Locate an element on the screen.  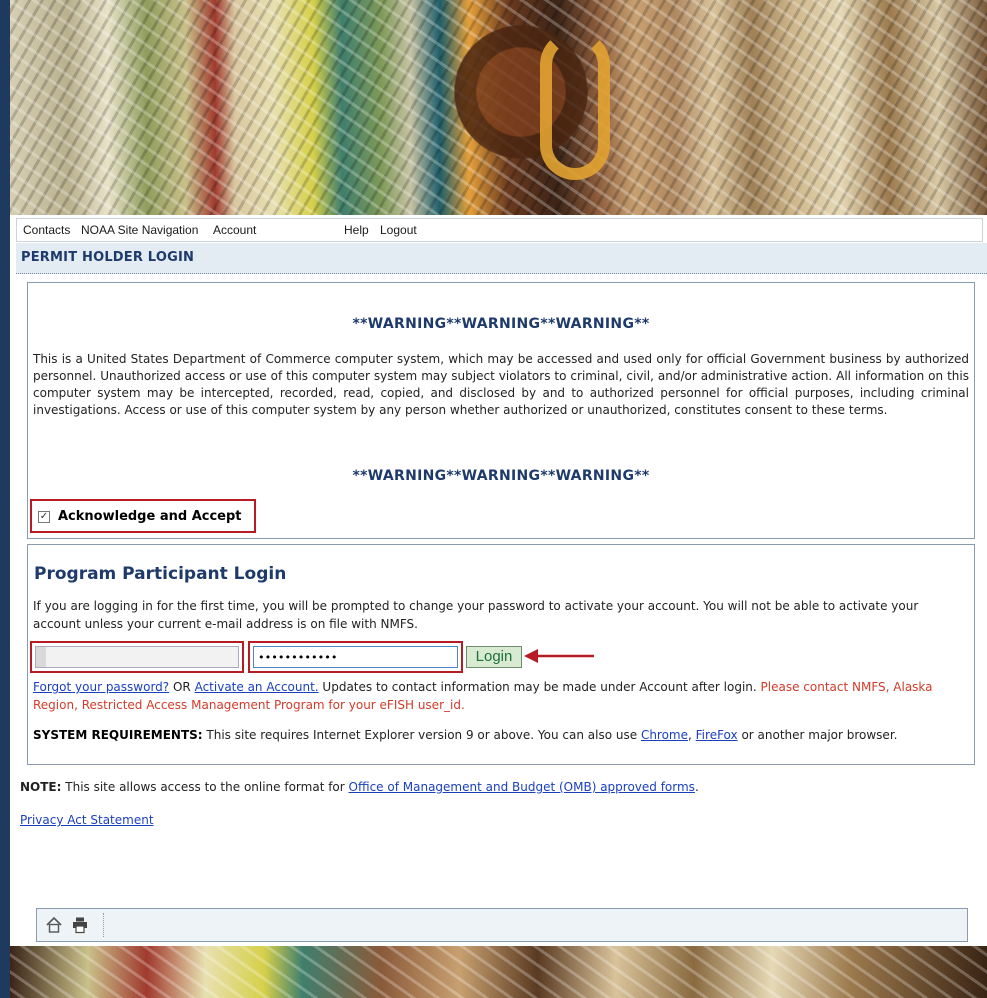
acknowledge-accept-checkbox: ✓ Acknowledge and Accept is located at coordinates (143, 516).